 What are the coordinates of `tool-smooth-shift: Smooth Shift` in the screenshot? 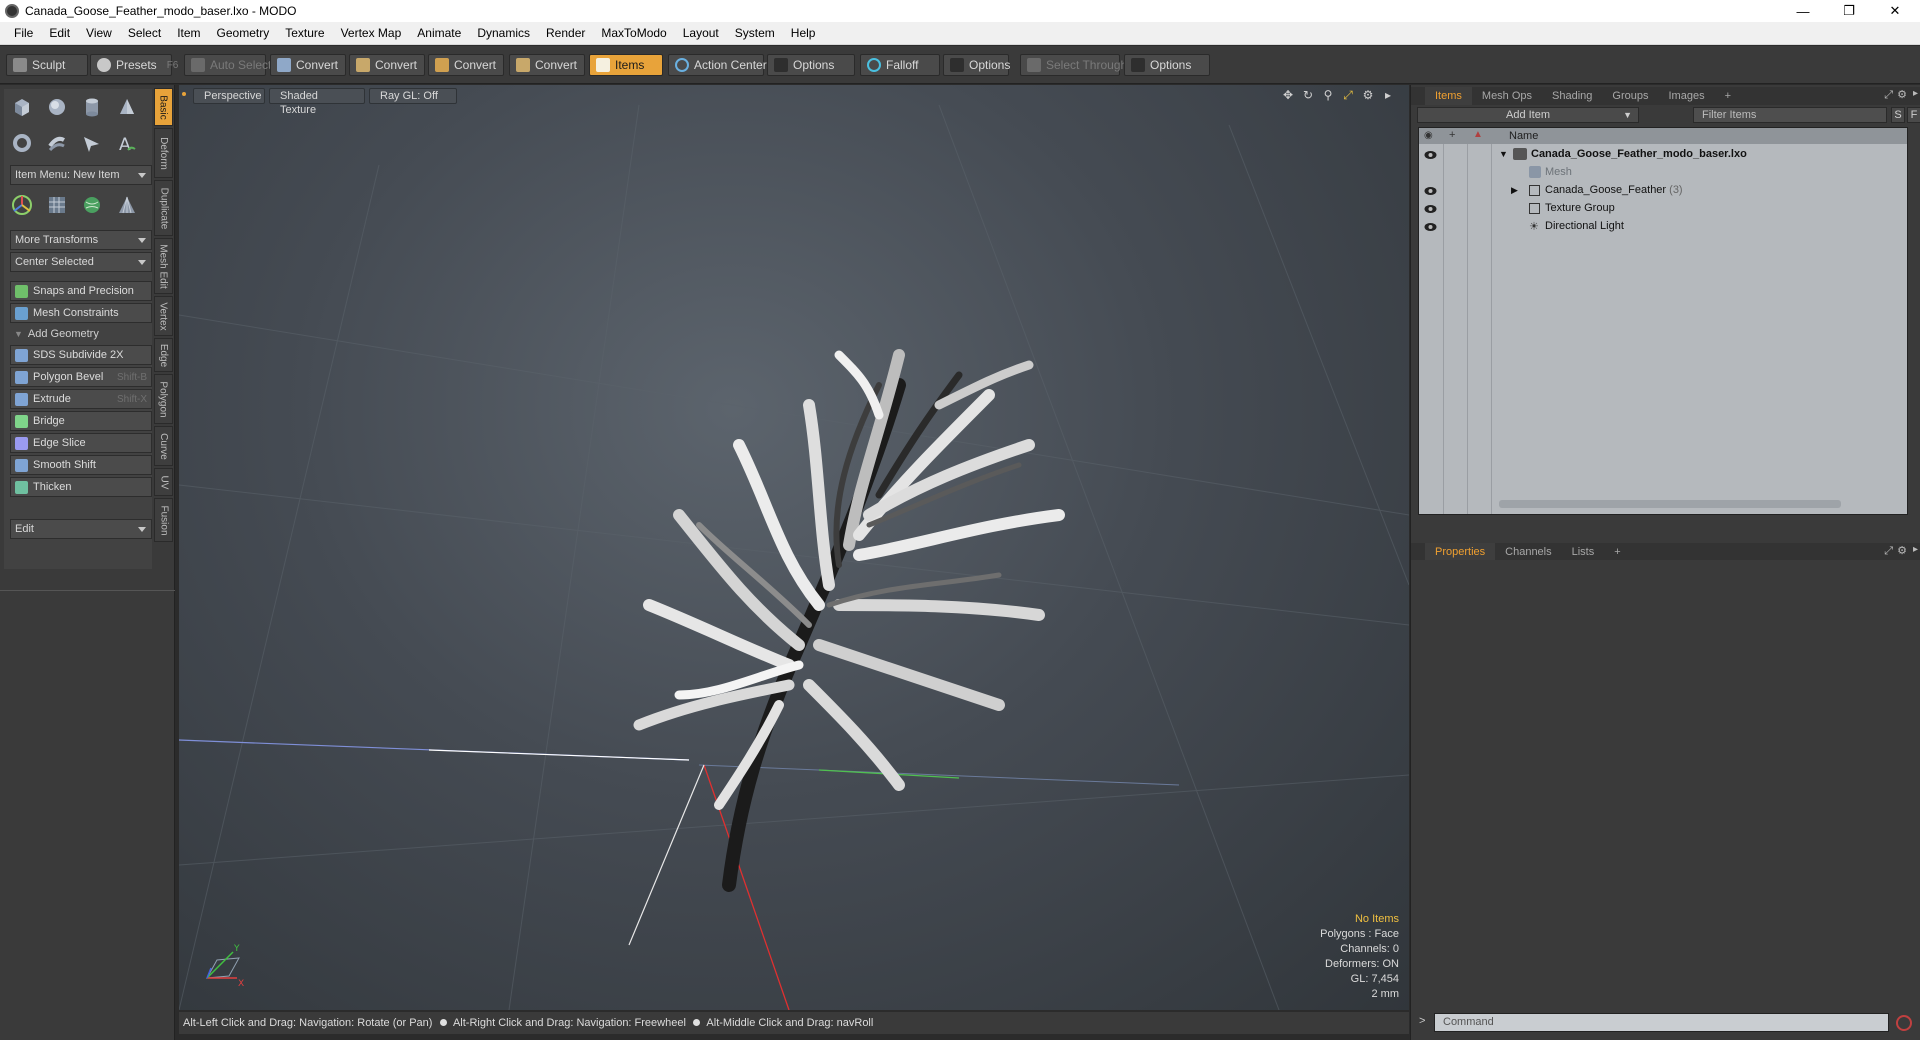 It's located at (81, 465).